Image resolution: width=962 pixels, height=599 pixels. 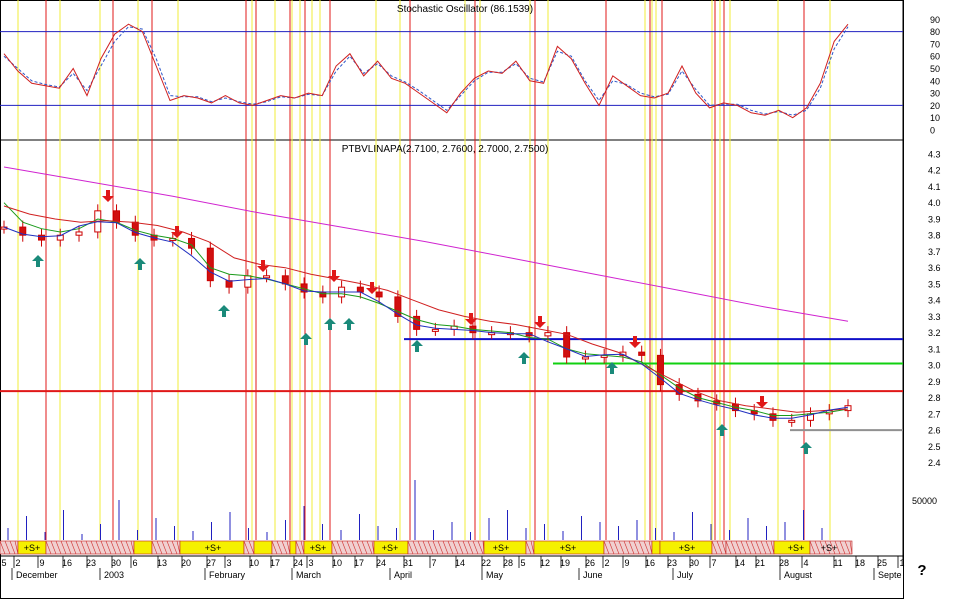 I want to click on stochastic-tick-label: 10, so click(x=935, y=118).